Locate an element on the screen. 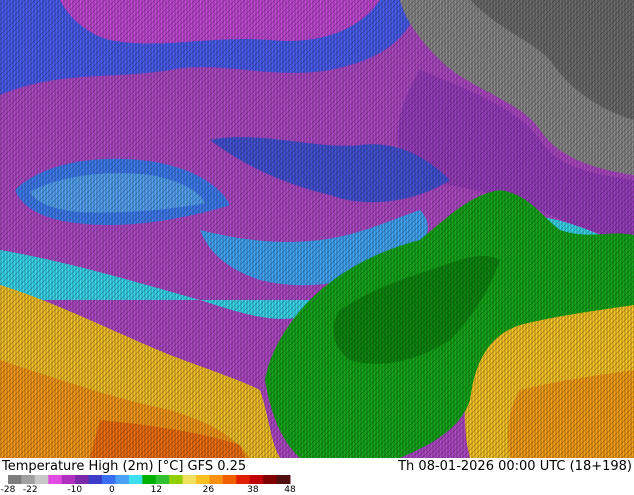 The width and height of the screenshot is (634, 495). scale-tick-label: 0 is located at coordinates (112, 490).